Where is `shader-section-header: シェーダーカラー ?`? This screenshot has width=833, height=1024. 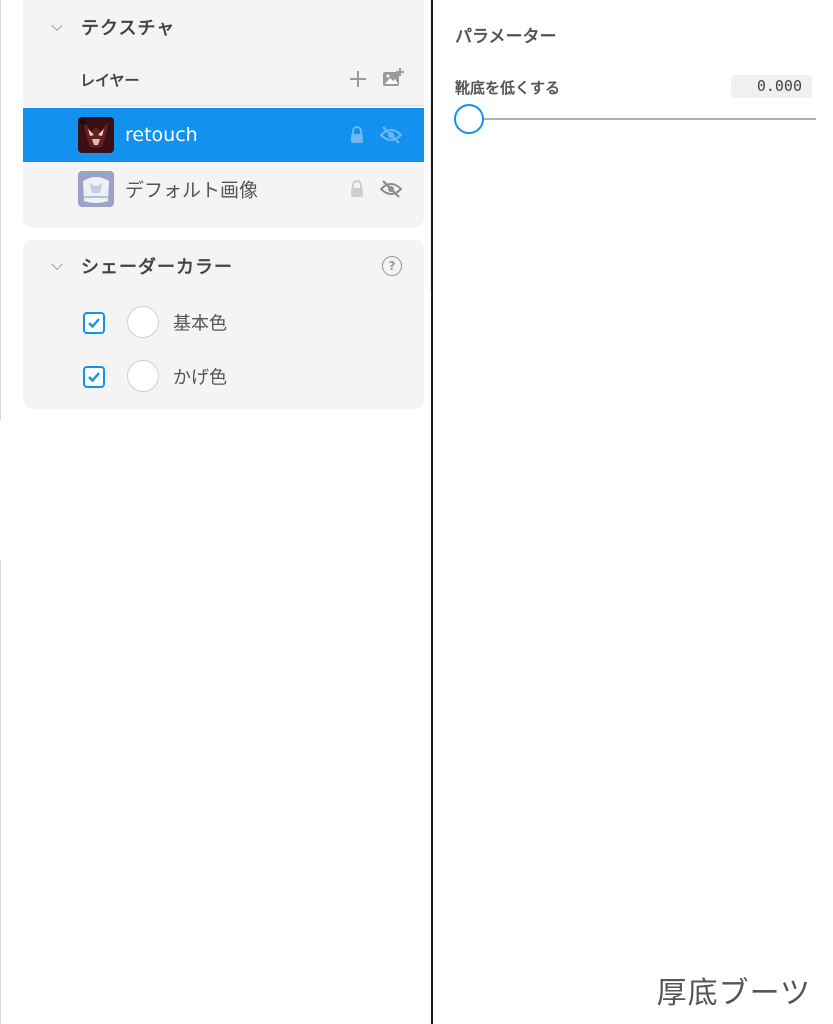 shader-section-header: シェーダーカラー ? is located at coordinates (223, 266).